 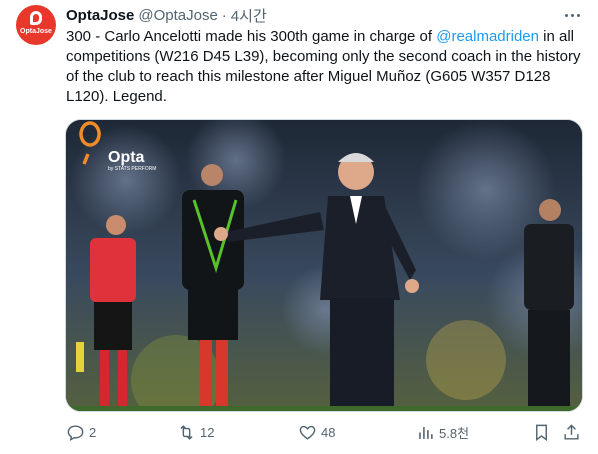 I want to click on tweet-header: OptaJose @OptaJose · 4시간, so click(x=166, y=15).